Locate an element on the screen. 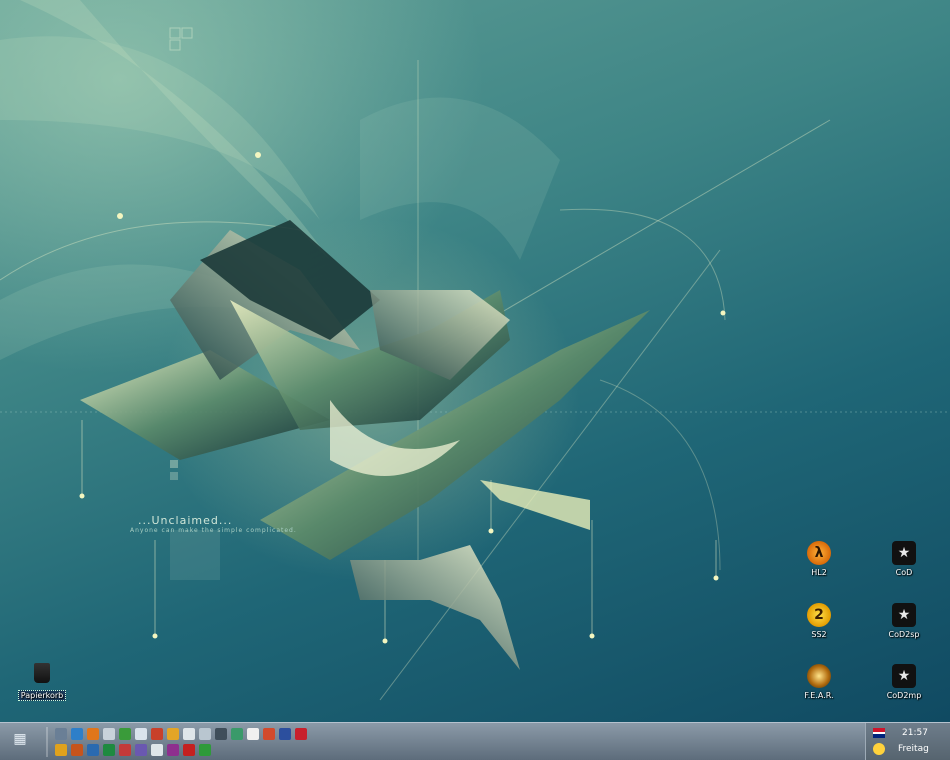 The width and height of the screenshot is (950, 760). desktop-icon-recycle-bin: Papierkorb is located at coordinates (42, 682).